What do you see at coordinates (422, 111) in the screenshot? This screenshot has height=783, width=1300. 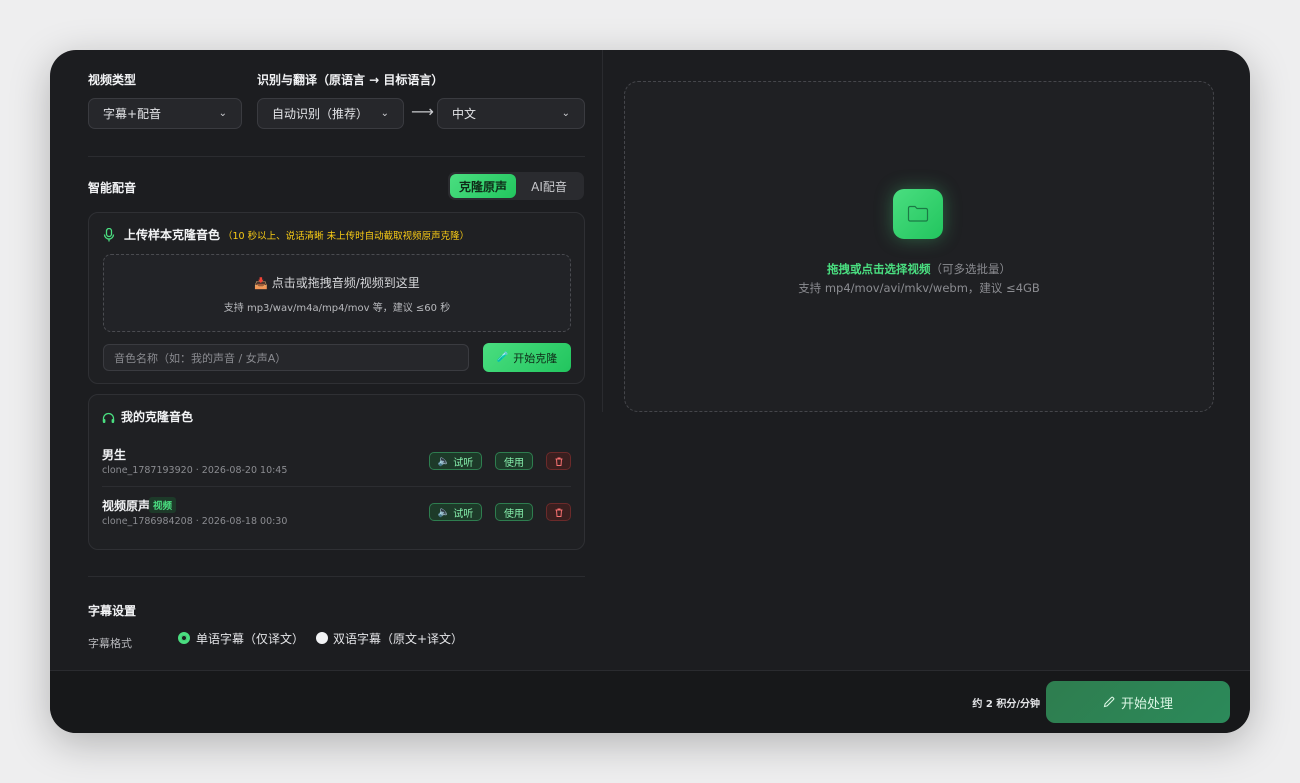 I see `arrow-right-icon: ⟶` at bounding box center [422, 111].